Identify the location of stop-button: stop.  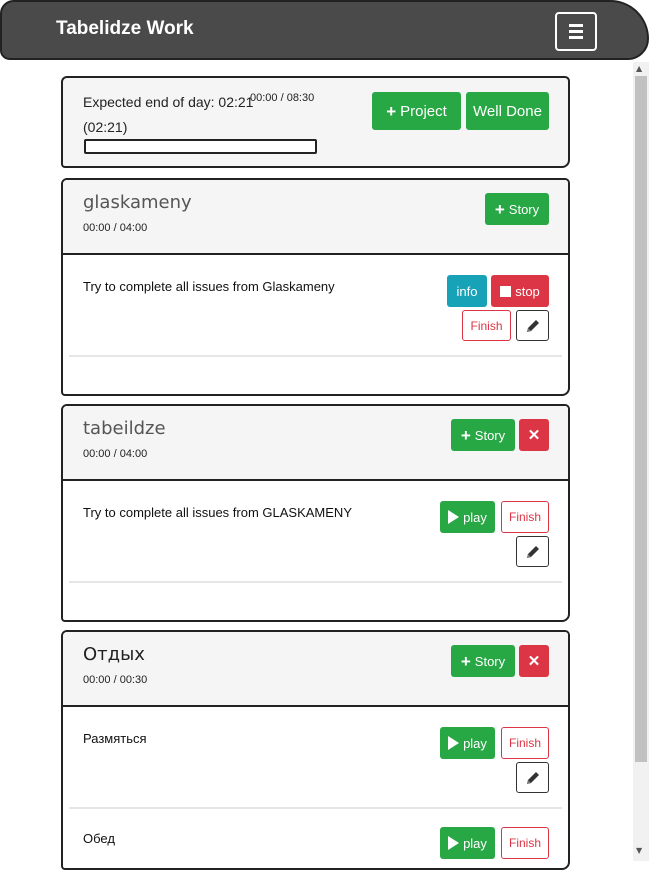
(520, 291).